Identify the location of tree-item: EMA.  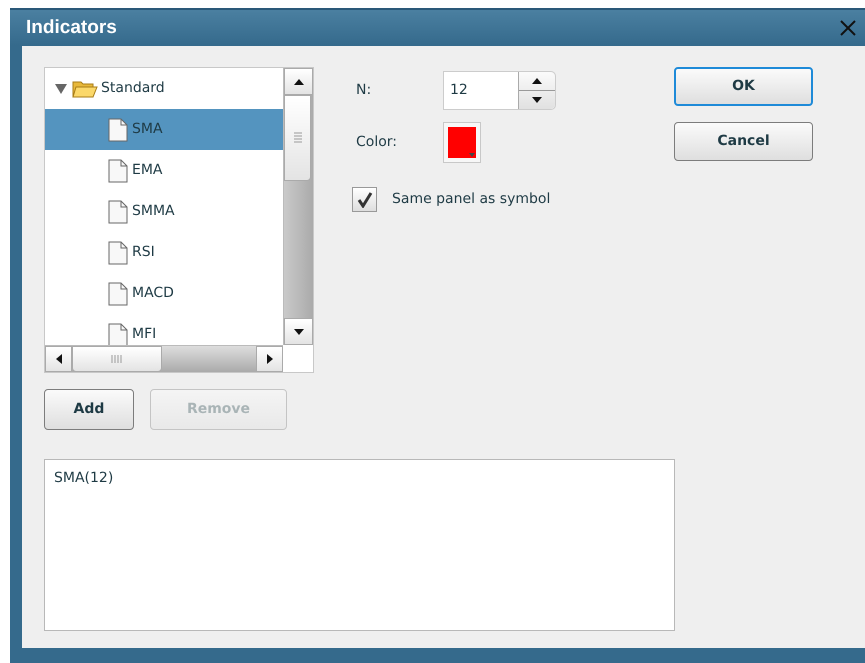
(164, 170).